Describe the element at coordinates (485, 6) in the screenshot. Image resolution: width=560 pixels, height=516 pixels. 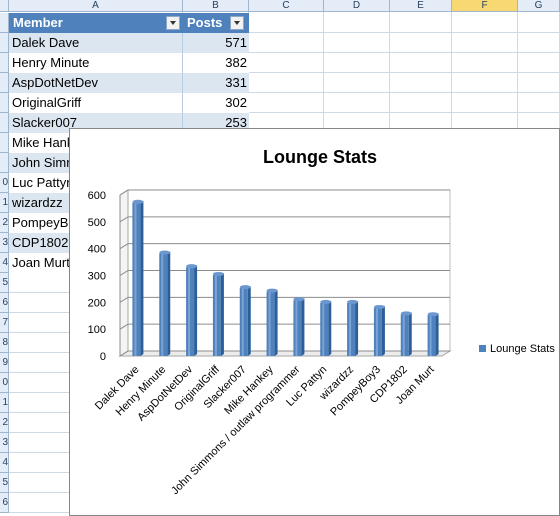
I see `column-header-f: F` at that location.